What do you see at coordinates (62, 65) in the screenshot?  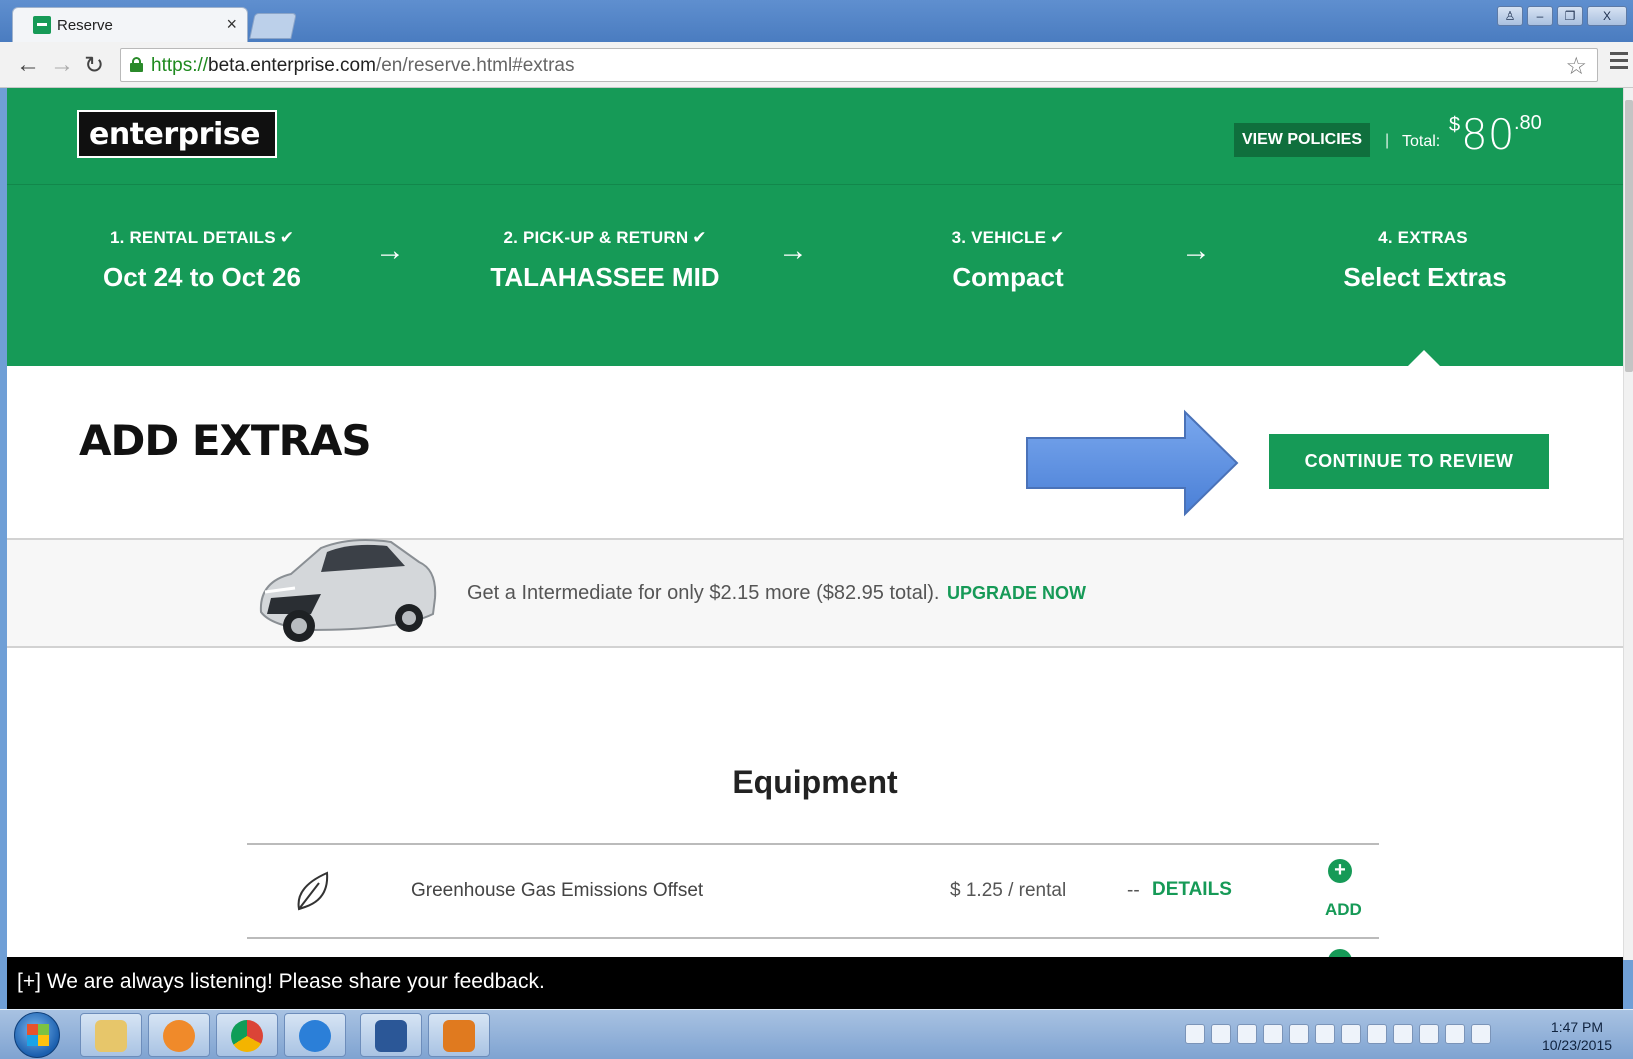 I see `forward-arrow-icon: →` at bounding box center [62, 65].